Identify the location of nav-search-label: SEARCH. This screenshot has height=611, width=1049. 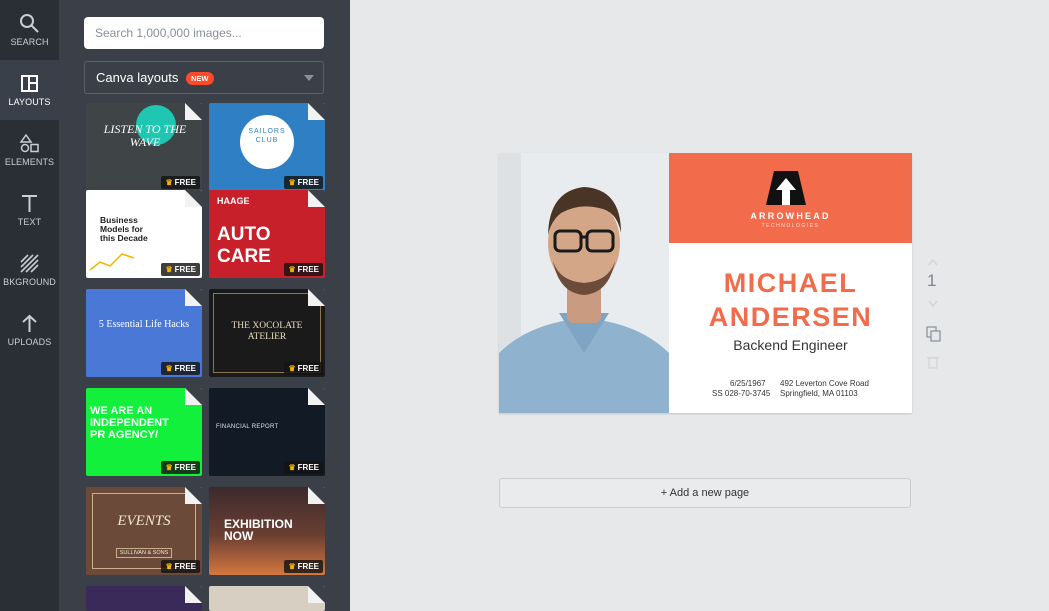
(29, 42).